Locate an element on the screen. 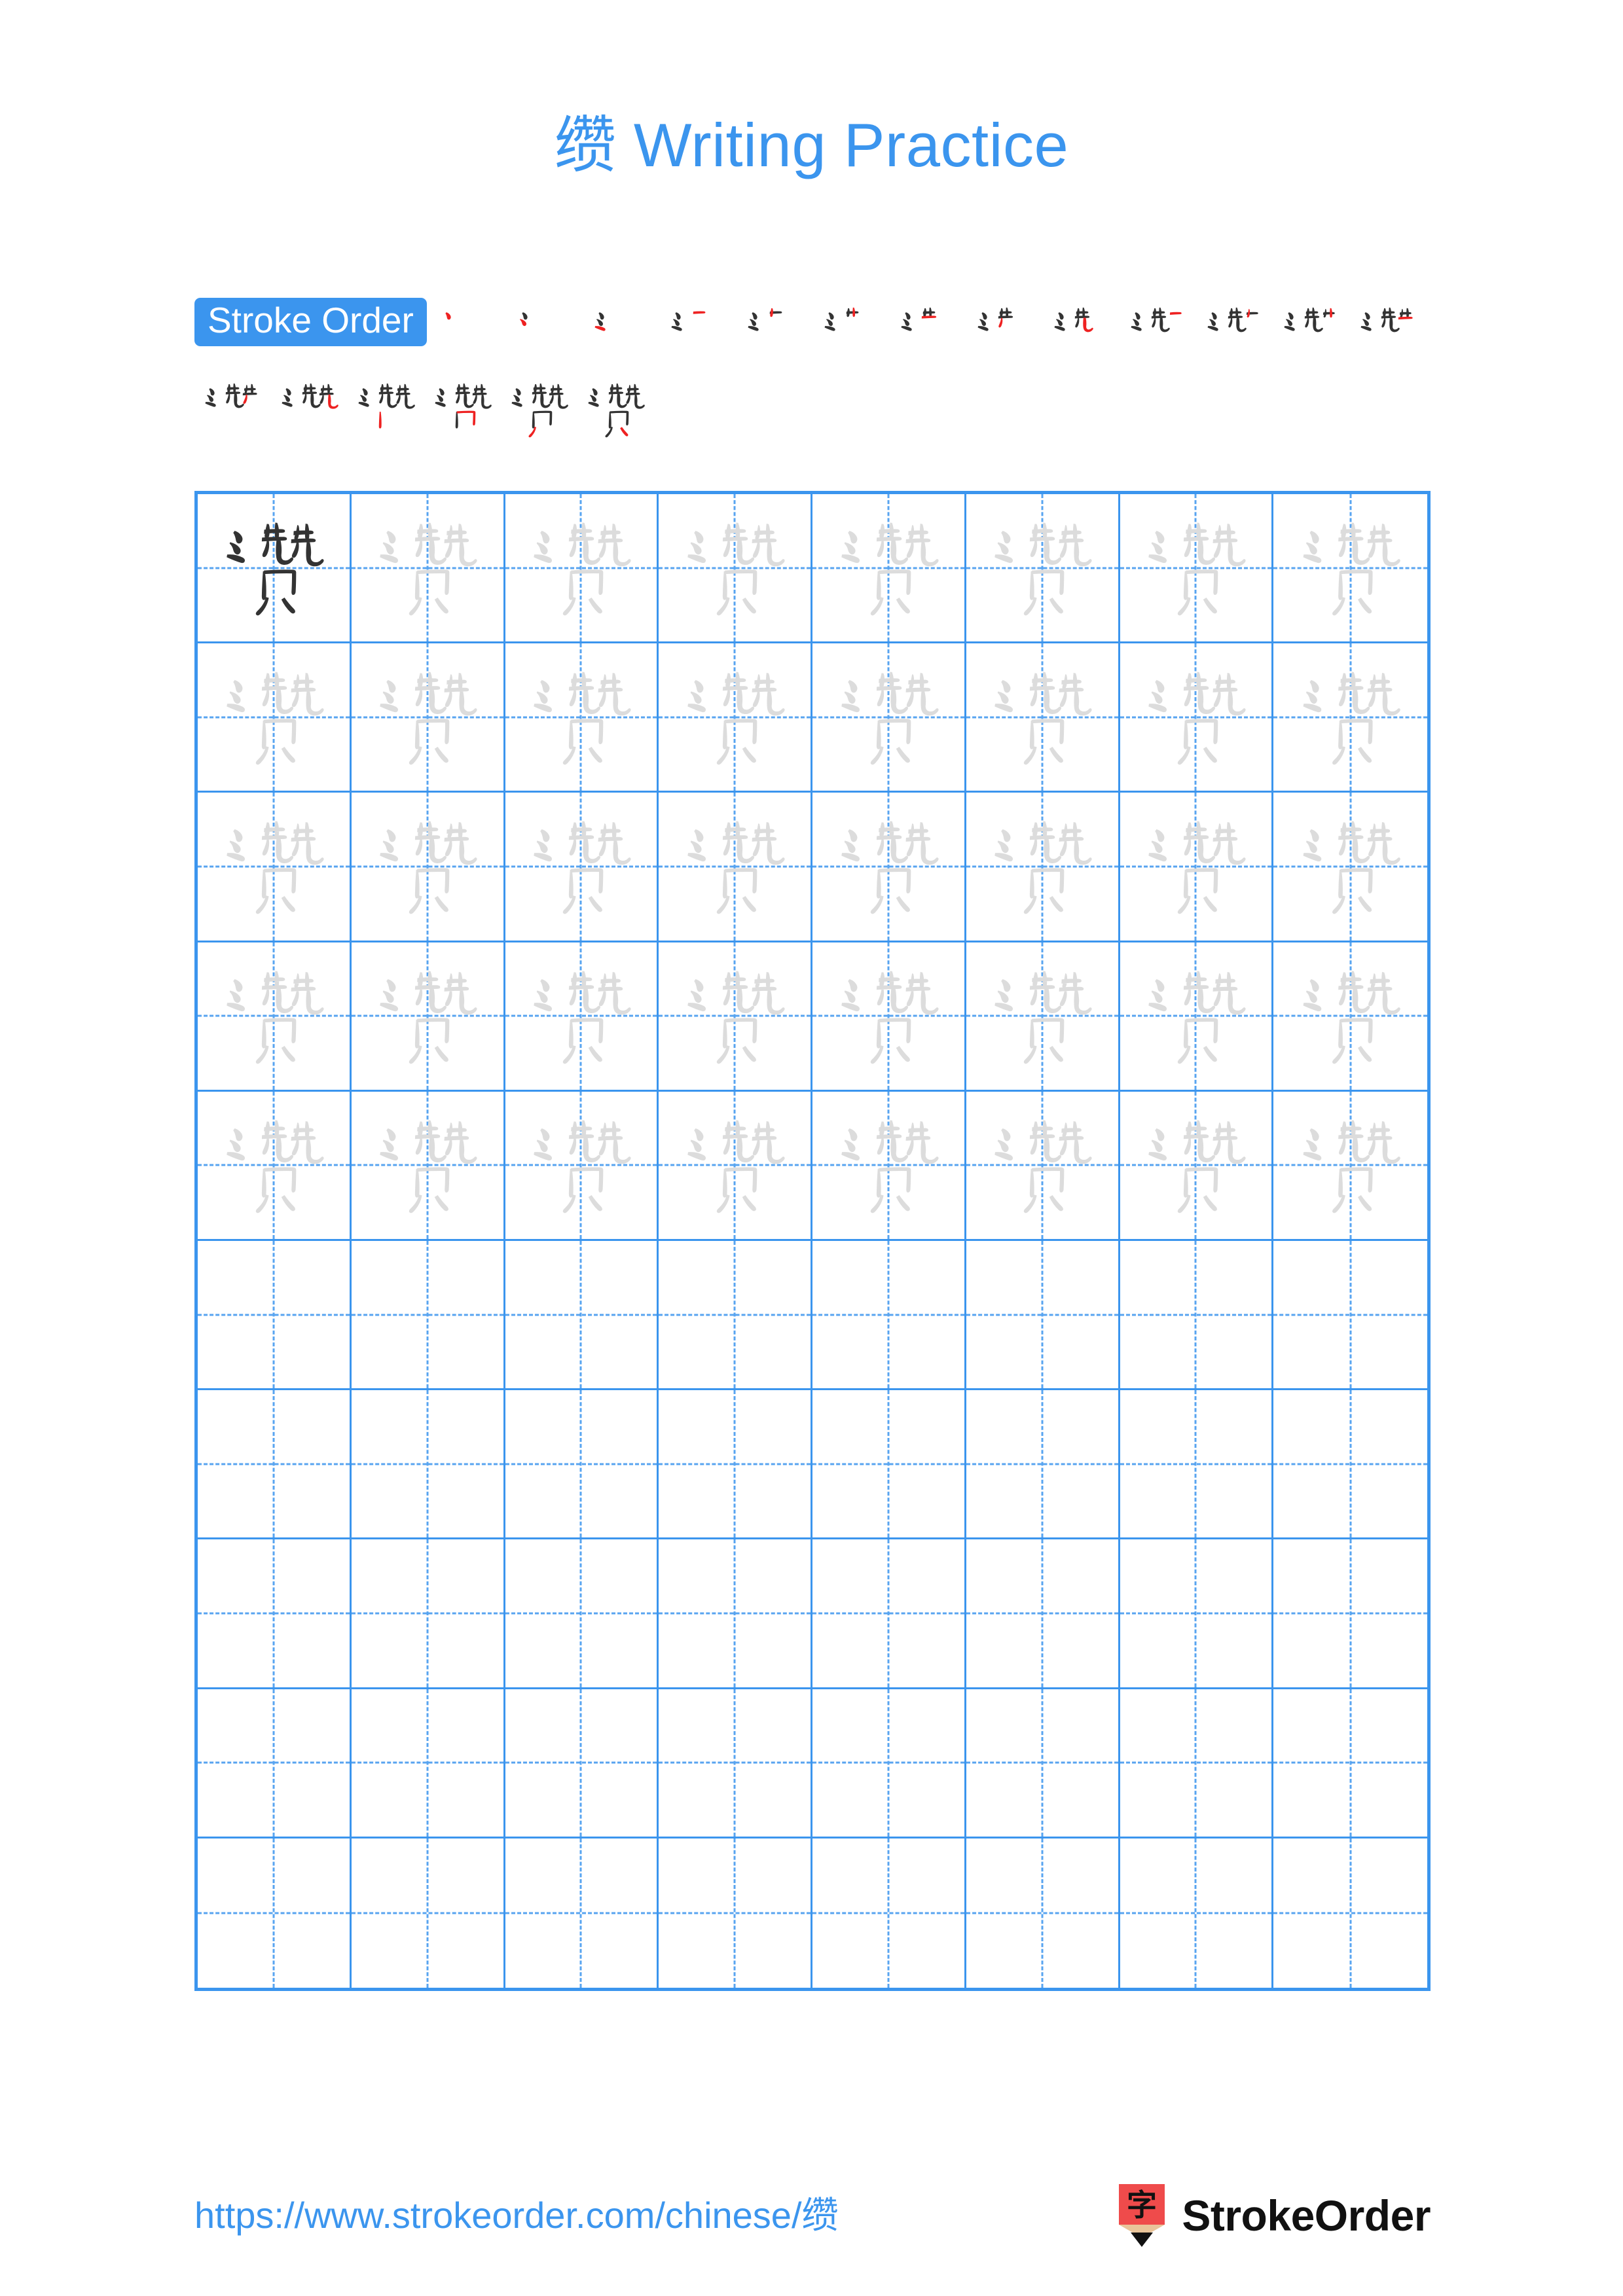  practice-cell-r10c8 is located at coordinates (1350, 1913).